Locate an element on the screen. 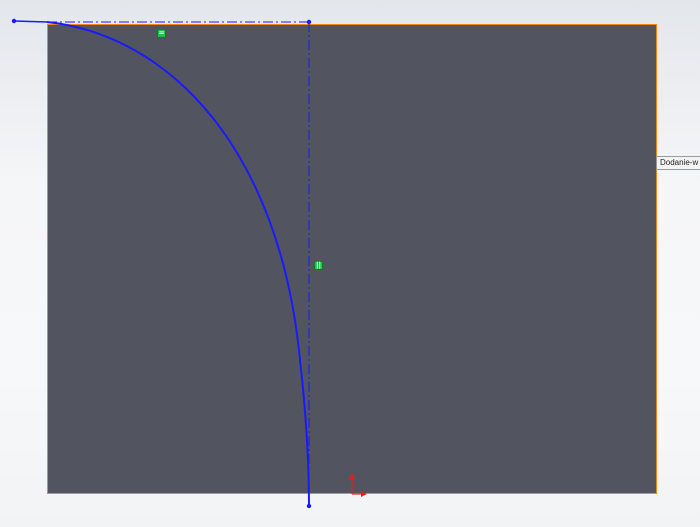 Image resolution: width=700 pixels, height=527 pixels. horizontal-relation-icon: = is located at coordinates (161, 33).